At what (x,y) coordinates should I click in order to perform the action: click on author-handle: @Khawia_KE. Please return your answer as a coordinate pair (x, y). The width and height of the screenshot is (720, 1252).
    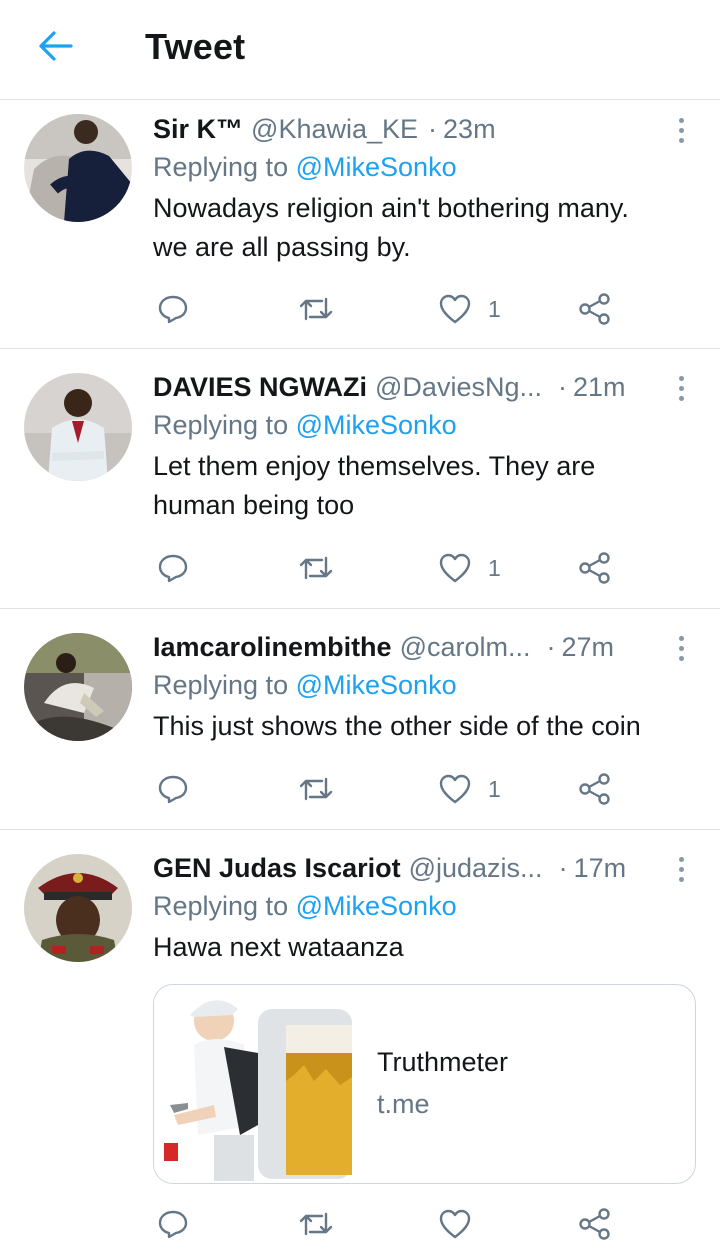
    Looking at the image, I should click on (334, 129).